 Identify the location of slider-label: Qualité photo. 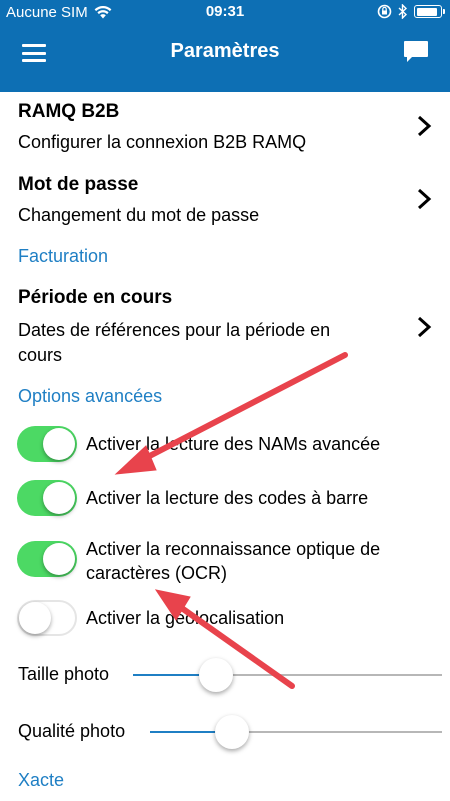
(72, 731).